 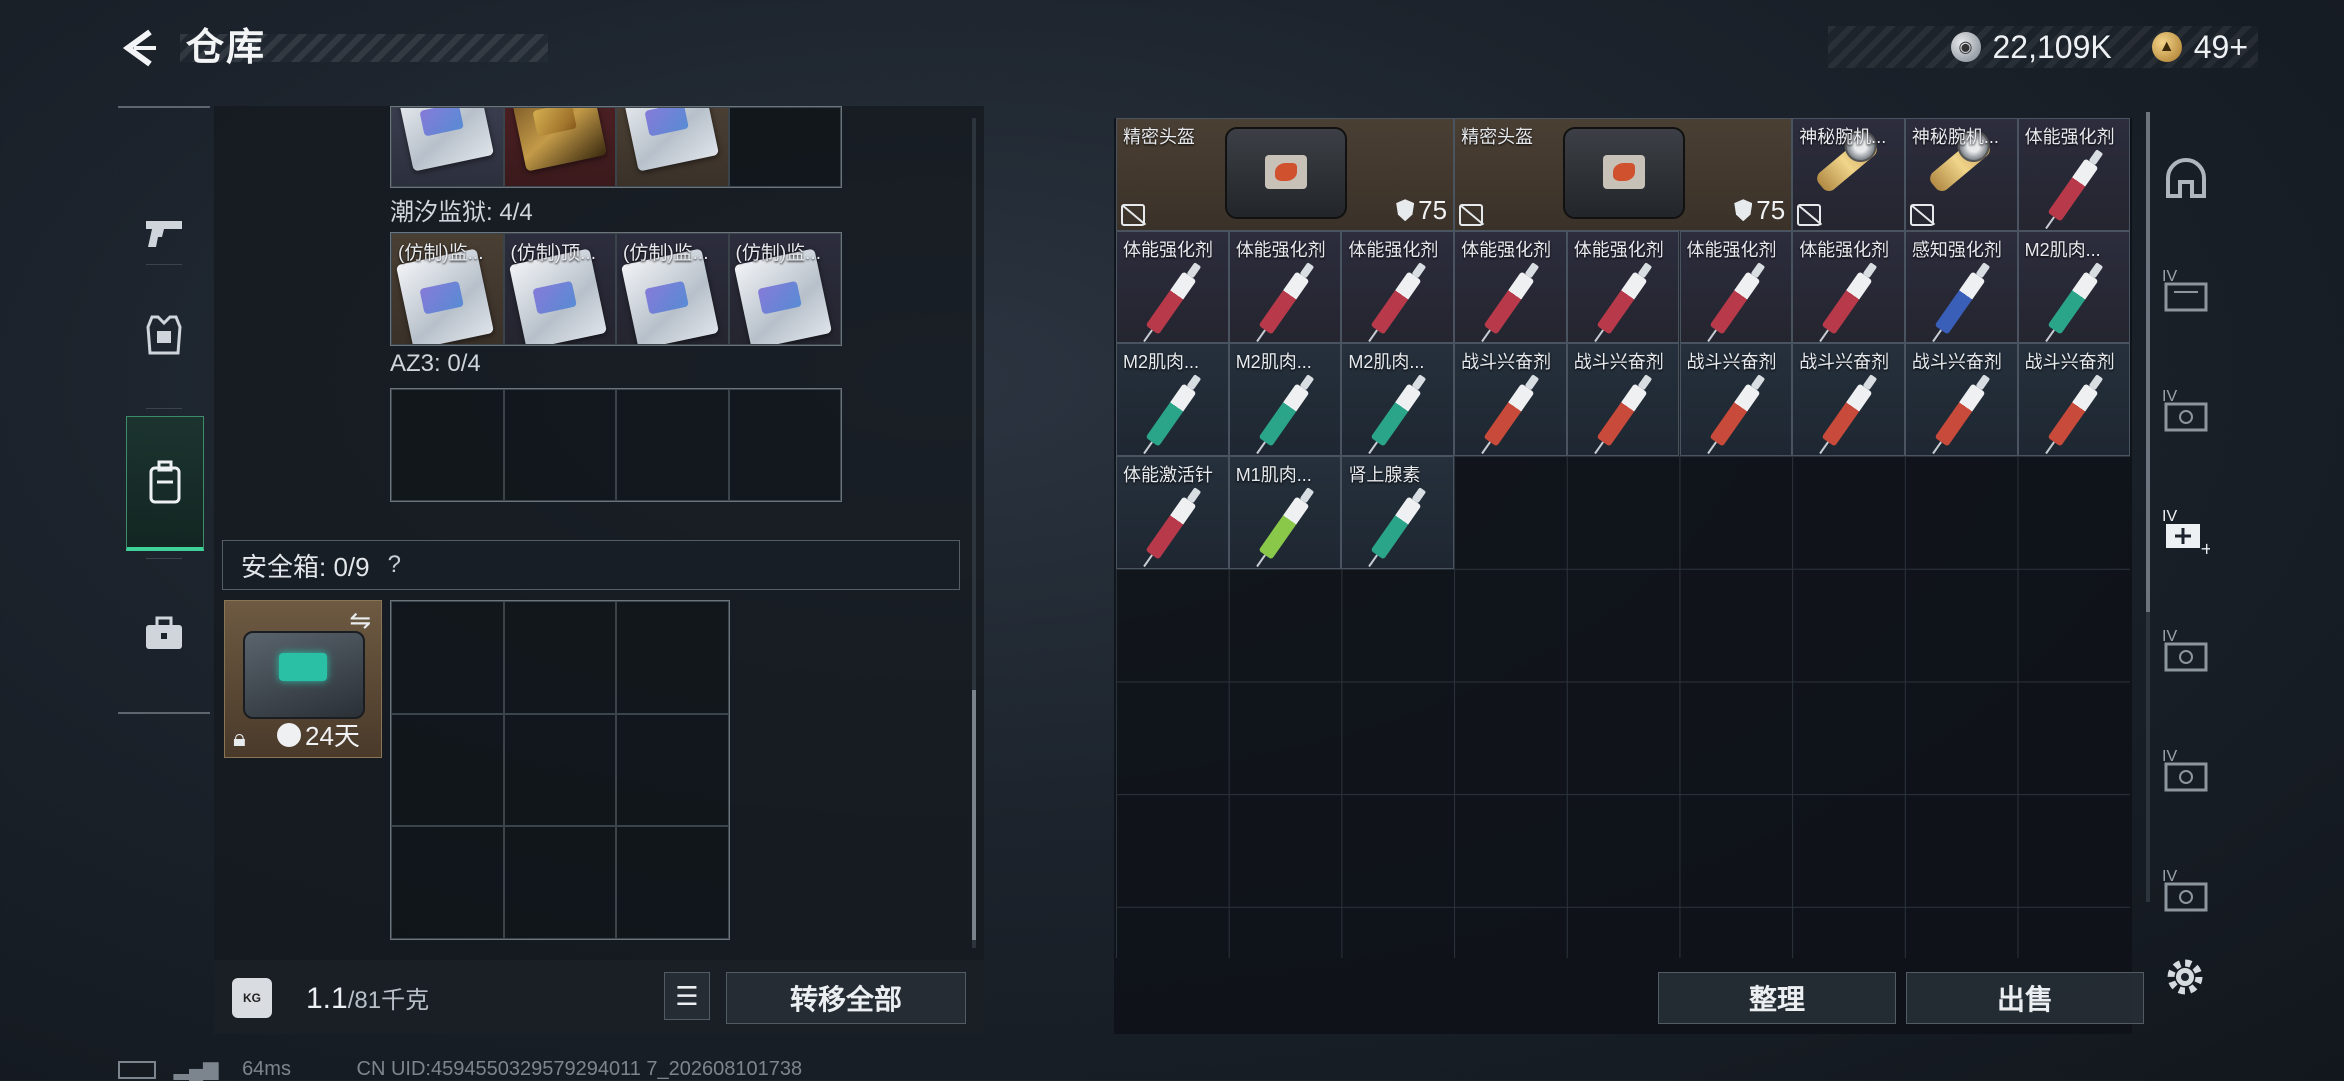 I want to click on container-iv-2: IV, so click(x=2186, y=411).